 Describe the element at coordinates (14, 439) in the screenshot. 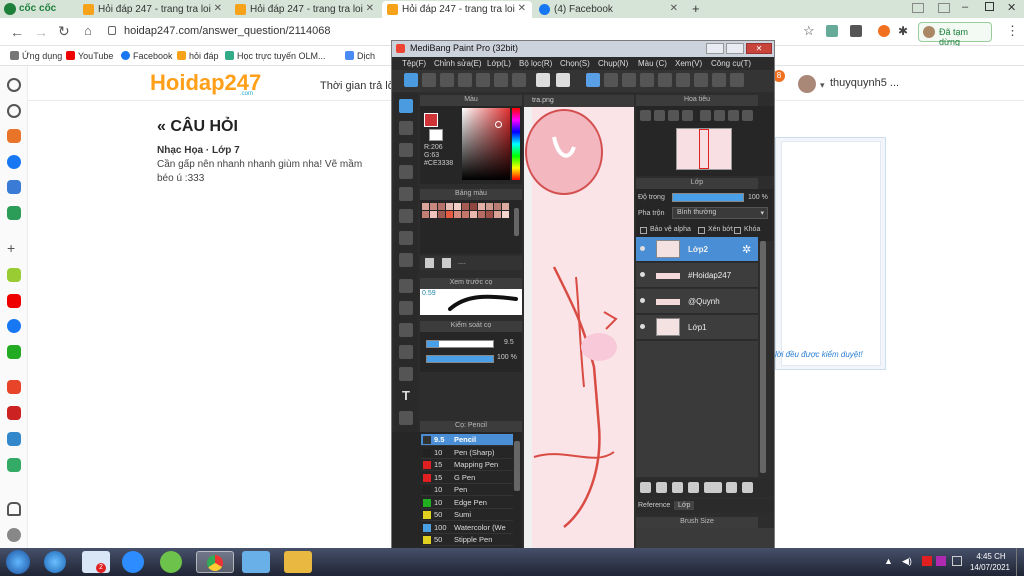

I see `sale-icon` at that location.